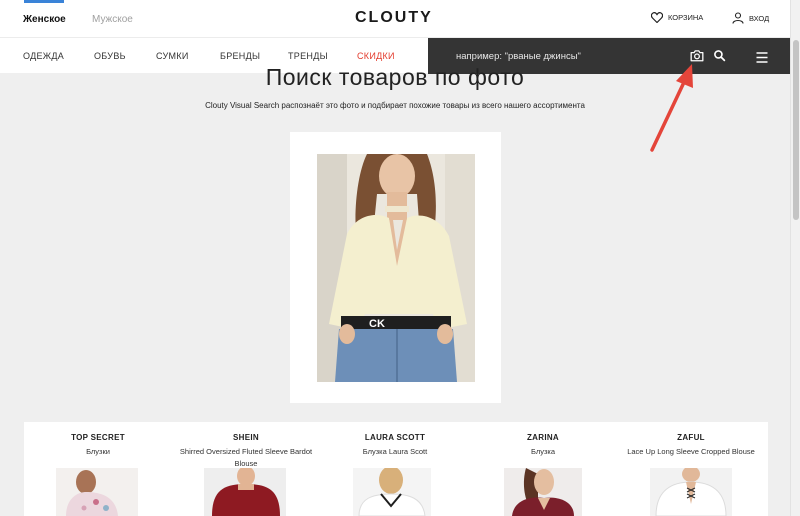 This screenshot has height=516, width=800. What do you see at coordinates (98, 451) in the screenshot?
I see `product-description: Блузки` at bounding box center [98, 451].